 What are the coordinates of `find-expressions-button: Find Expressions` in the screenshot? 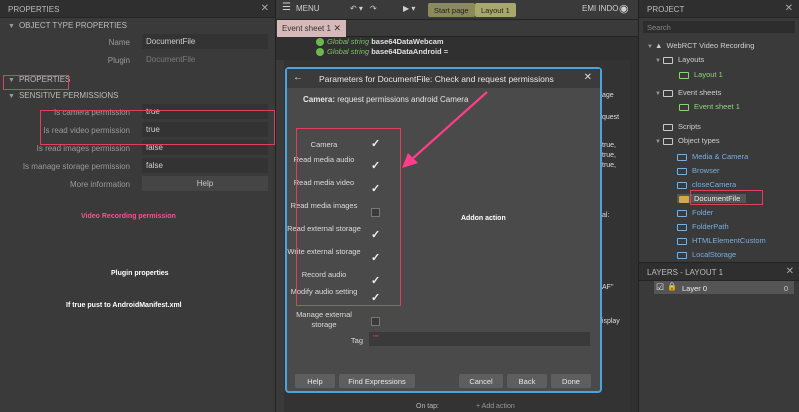 It's located at (377, 381).